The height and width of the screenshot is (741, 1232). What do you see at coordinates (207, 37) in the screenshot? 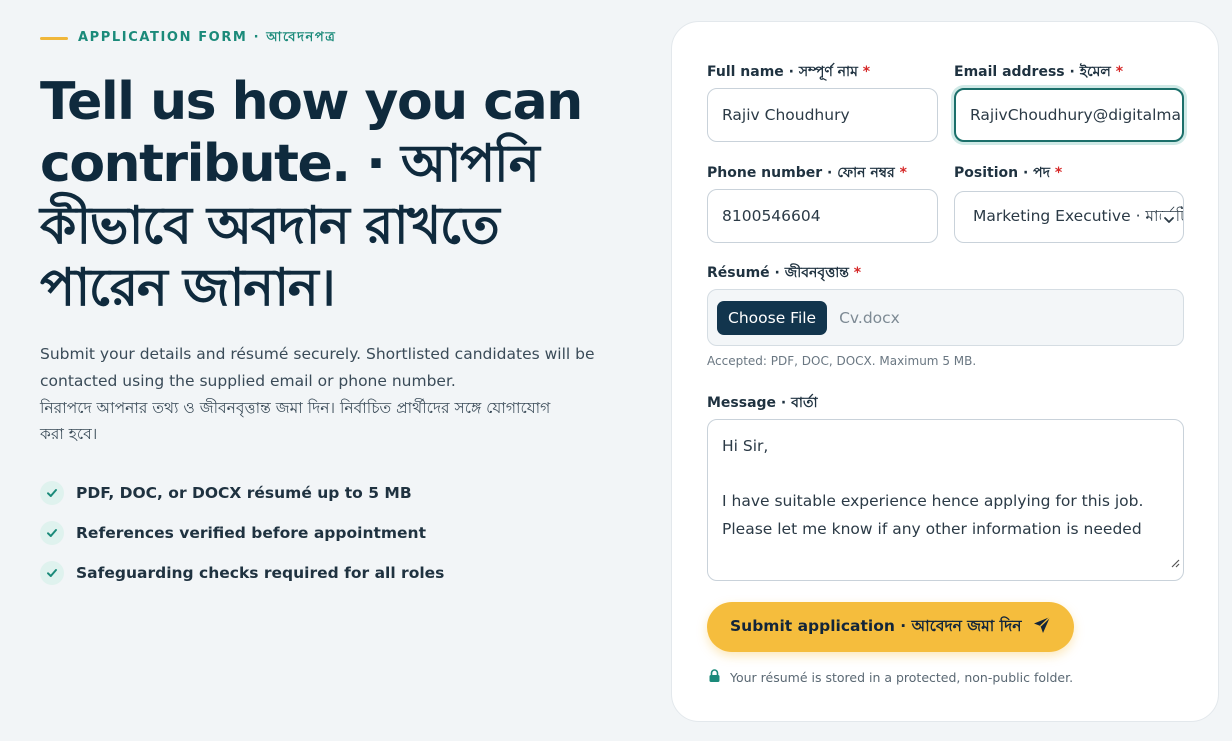
I see `eyebrow-text: APPLICATION FORM · আবেদনপত্র` at bounding box center [207, 37].